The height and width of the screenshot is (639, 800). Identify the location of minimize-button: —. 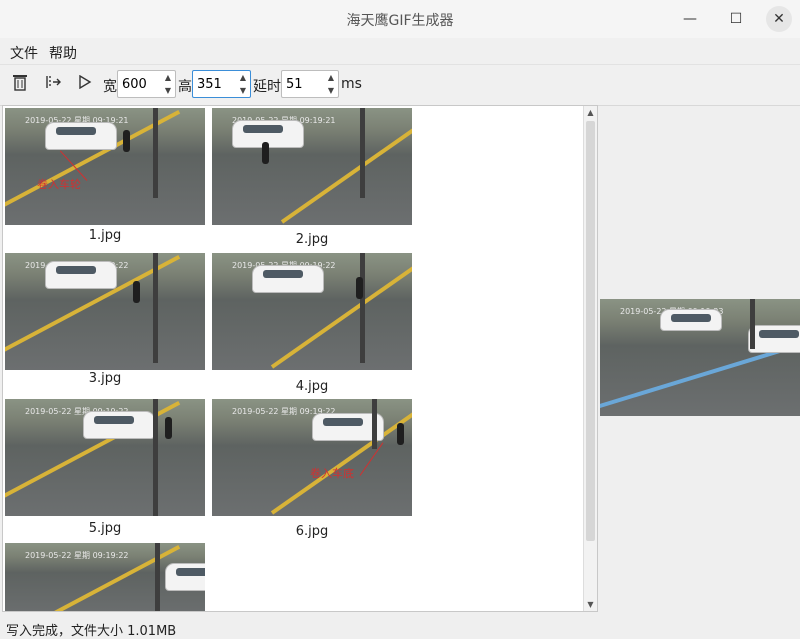
(690, 19).